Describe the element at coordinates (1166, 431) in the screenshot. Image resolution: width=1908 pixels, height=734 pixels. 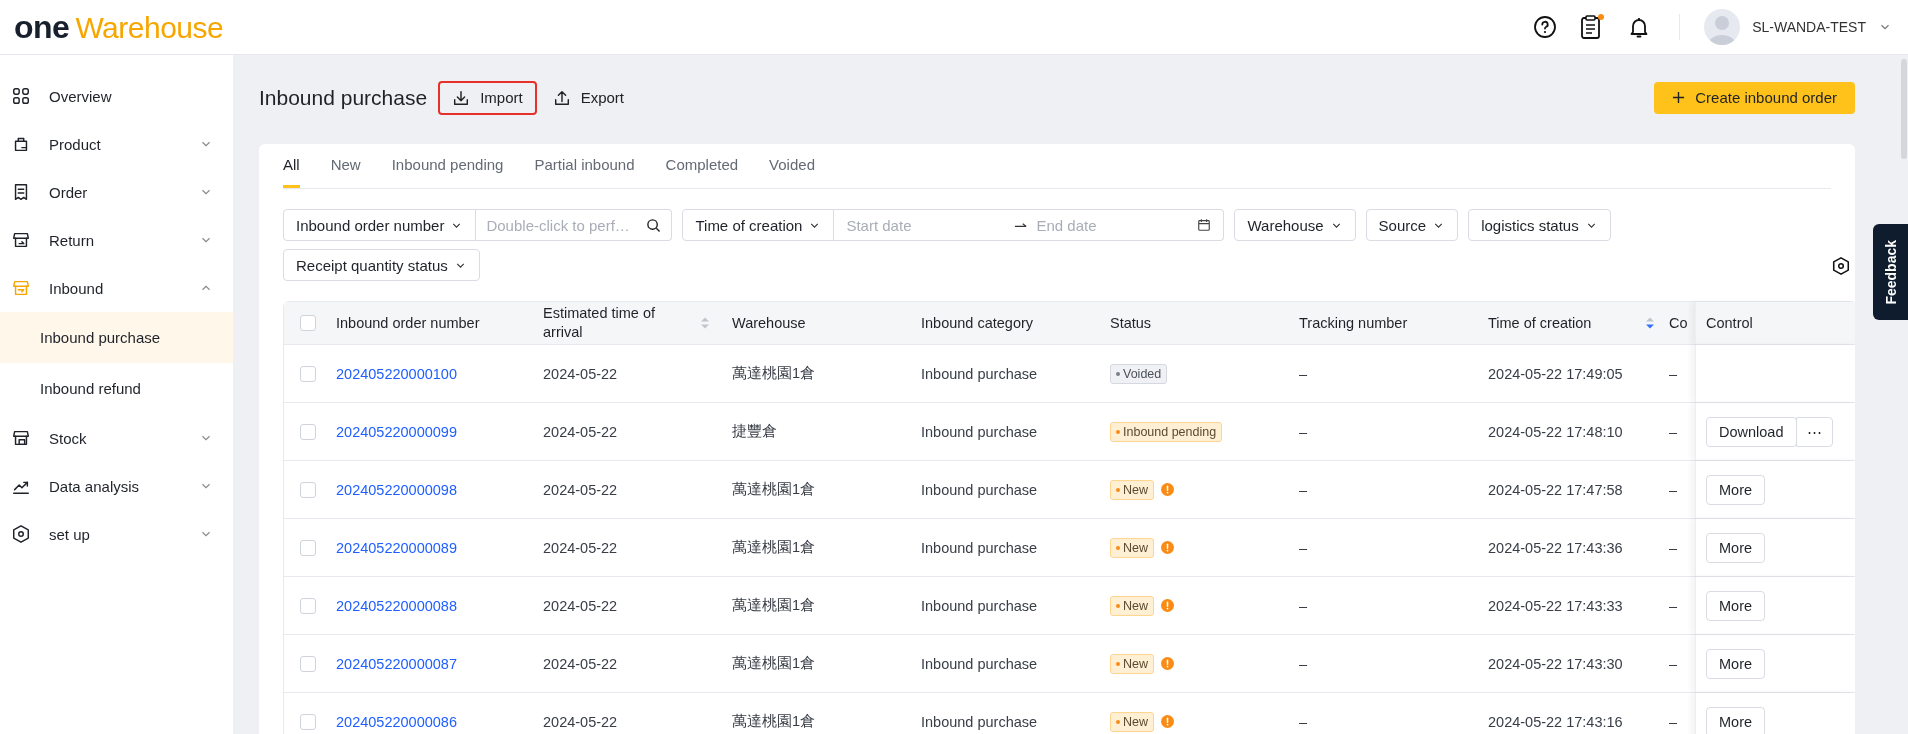
I see `status-tag: Inbound pending` at that location.